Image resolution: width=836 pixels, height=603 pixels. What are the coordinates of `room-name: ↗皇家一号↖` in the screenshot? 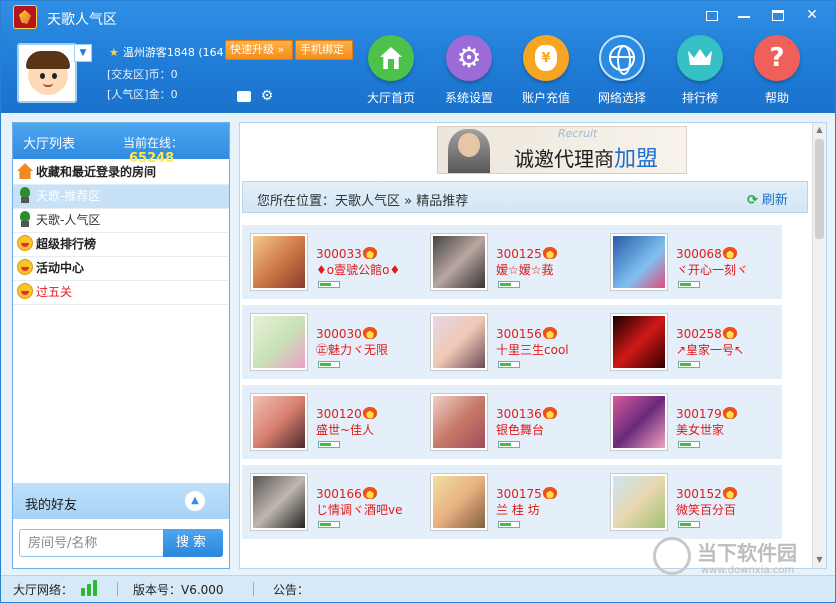 It's located at (710, 350).